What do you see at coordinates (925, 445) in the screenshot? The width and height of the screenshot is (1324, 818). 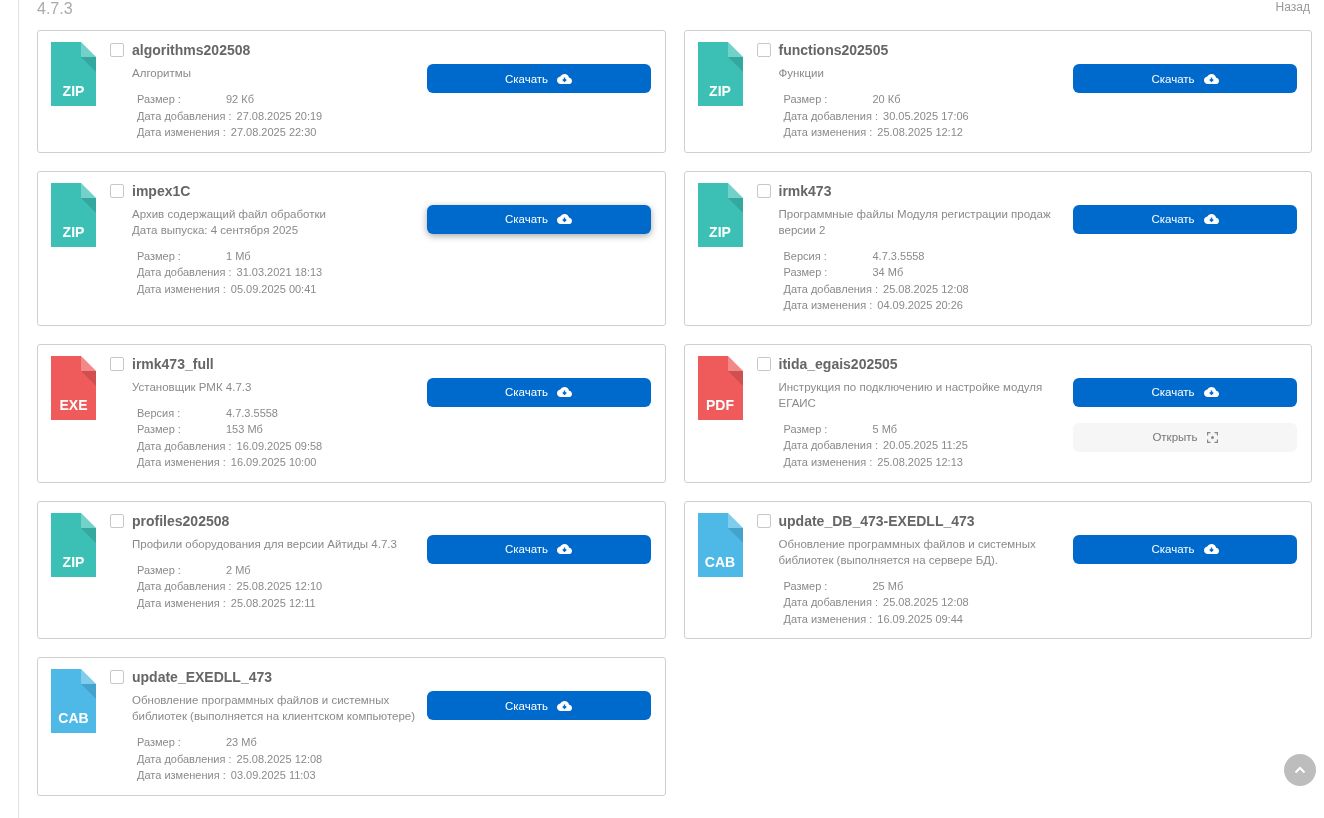 I see `meta-value: 20.05.2025 11:25` at bounding box center [925, 445].